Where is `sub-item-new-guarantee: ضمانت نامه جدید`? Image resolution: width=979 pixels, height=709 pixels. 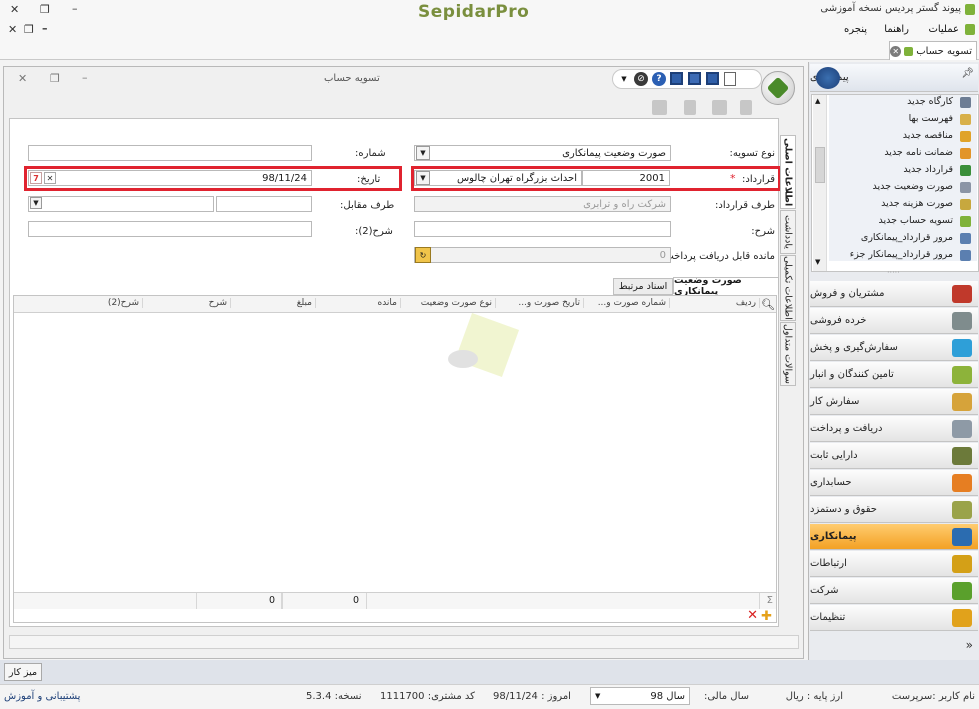
sub-item-new-guarantee: ضمانت نامه جدید is located at coordinates (918, 152).